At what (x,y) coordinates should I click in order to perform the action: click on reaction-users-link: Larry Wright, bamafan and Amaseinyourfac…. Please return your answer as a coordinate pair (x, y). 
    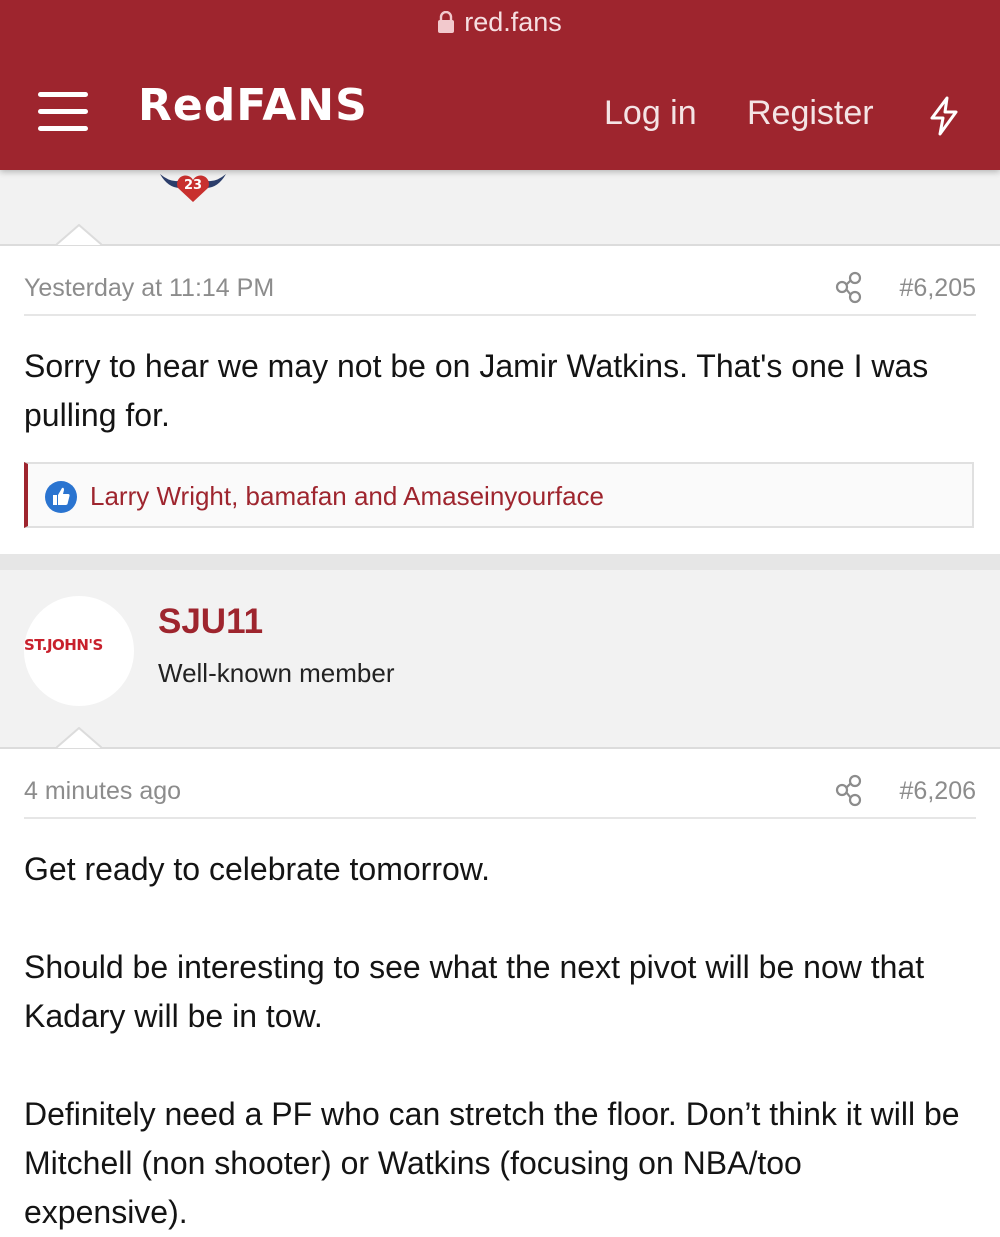
    Looking at the image, I should click on (347, 496).